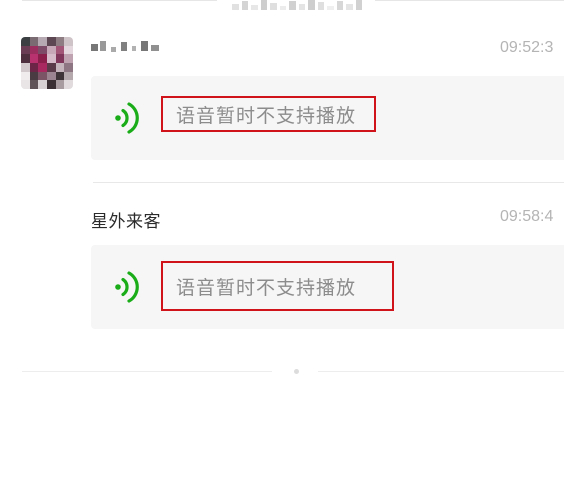 Image resolution: width=564 pixels, height=480 pixels. What do you see at coordinates (469, 0) in the screenshot?
I see `separator-line-right` at bounding box center [469, 0].